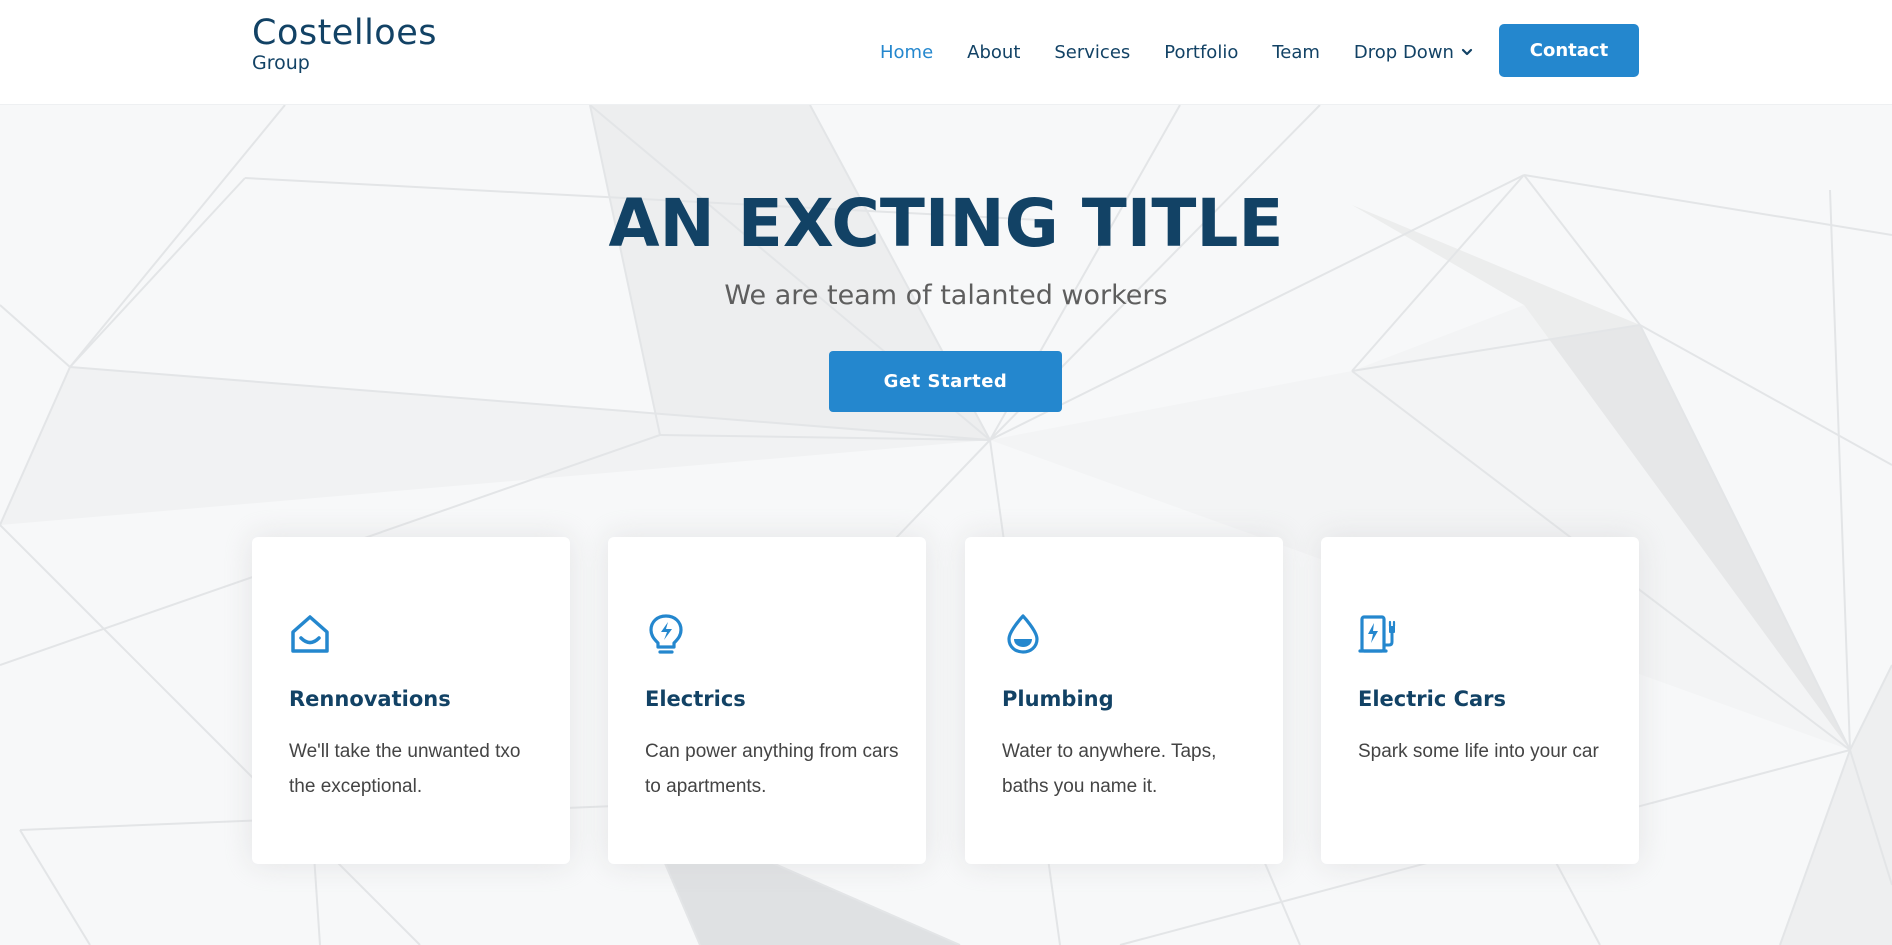 This screenshot has width=1892, height=945. I want to click on nav-label: Services, so click(1092, 52).